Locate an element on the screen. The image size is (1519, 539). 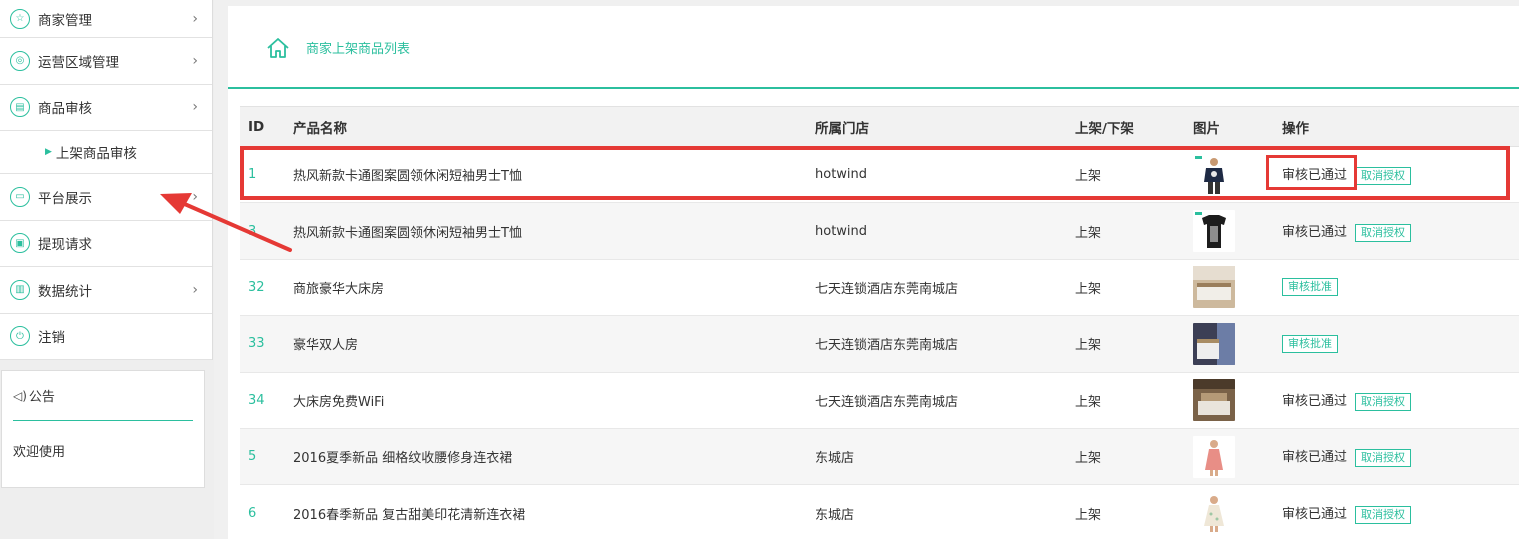
sidebar-item-statistics: ▥ 数据统计 › is located at coordinates (106, 290).